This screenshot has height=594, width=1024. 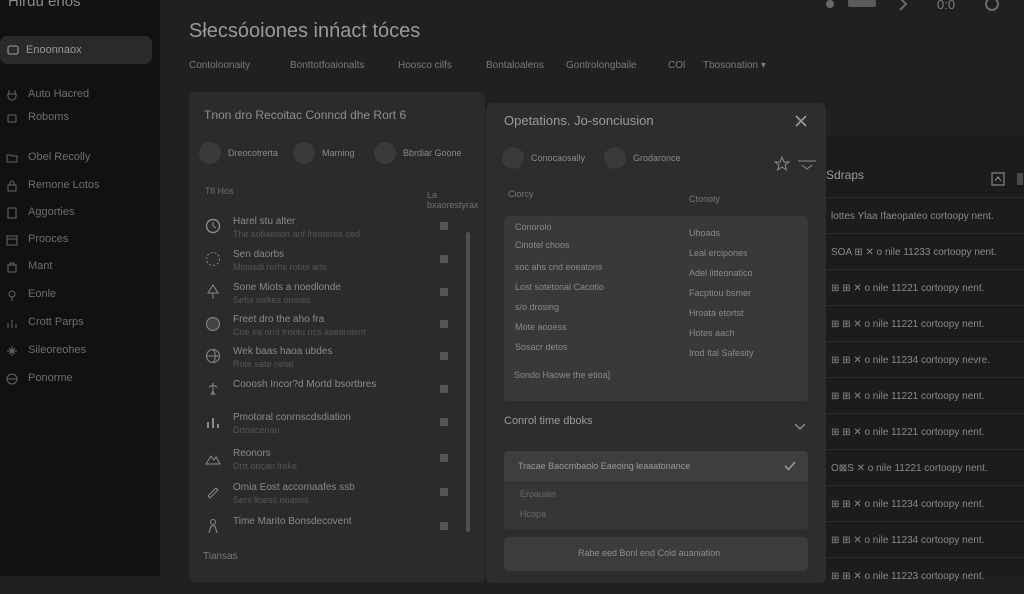 I want to click on tab: Gontrolongbaile, so click(x=601, y=65).